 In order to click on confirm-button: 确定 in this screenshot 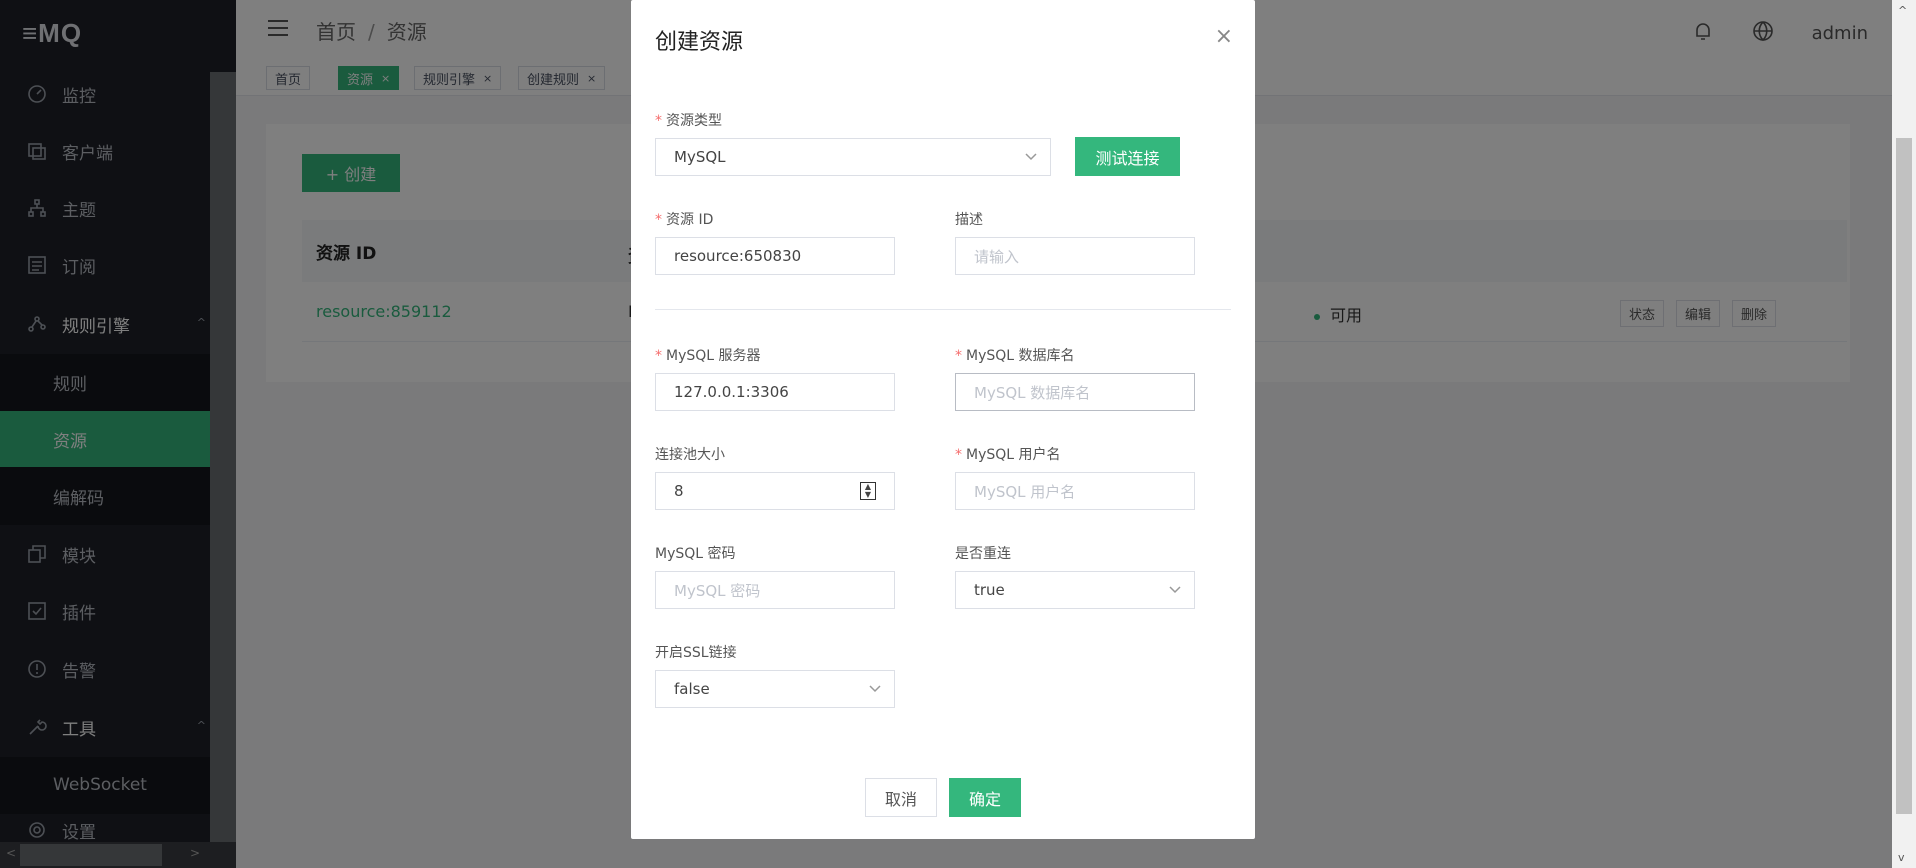, I will do `click(985, 797)`.